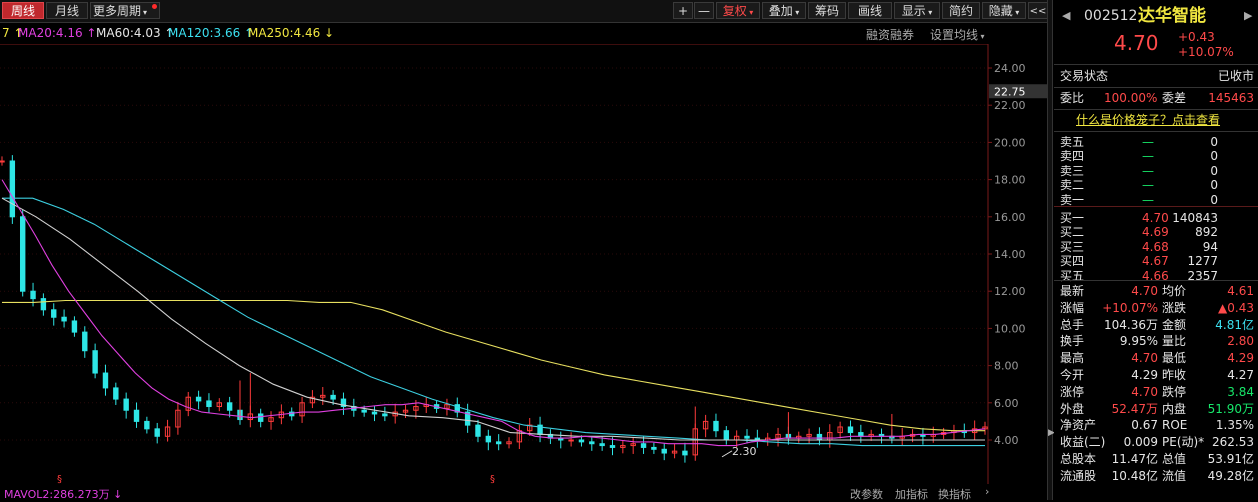 The height and width of the screenshot is (502, 1258). I want to click on order-level-volume: 1277, so click(1202, 261).